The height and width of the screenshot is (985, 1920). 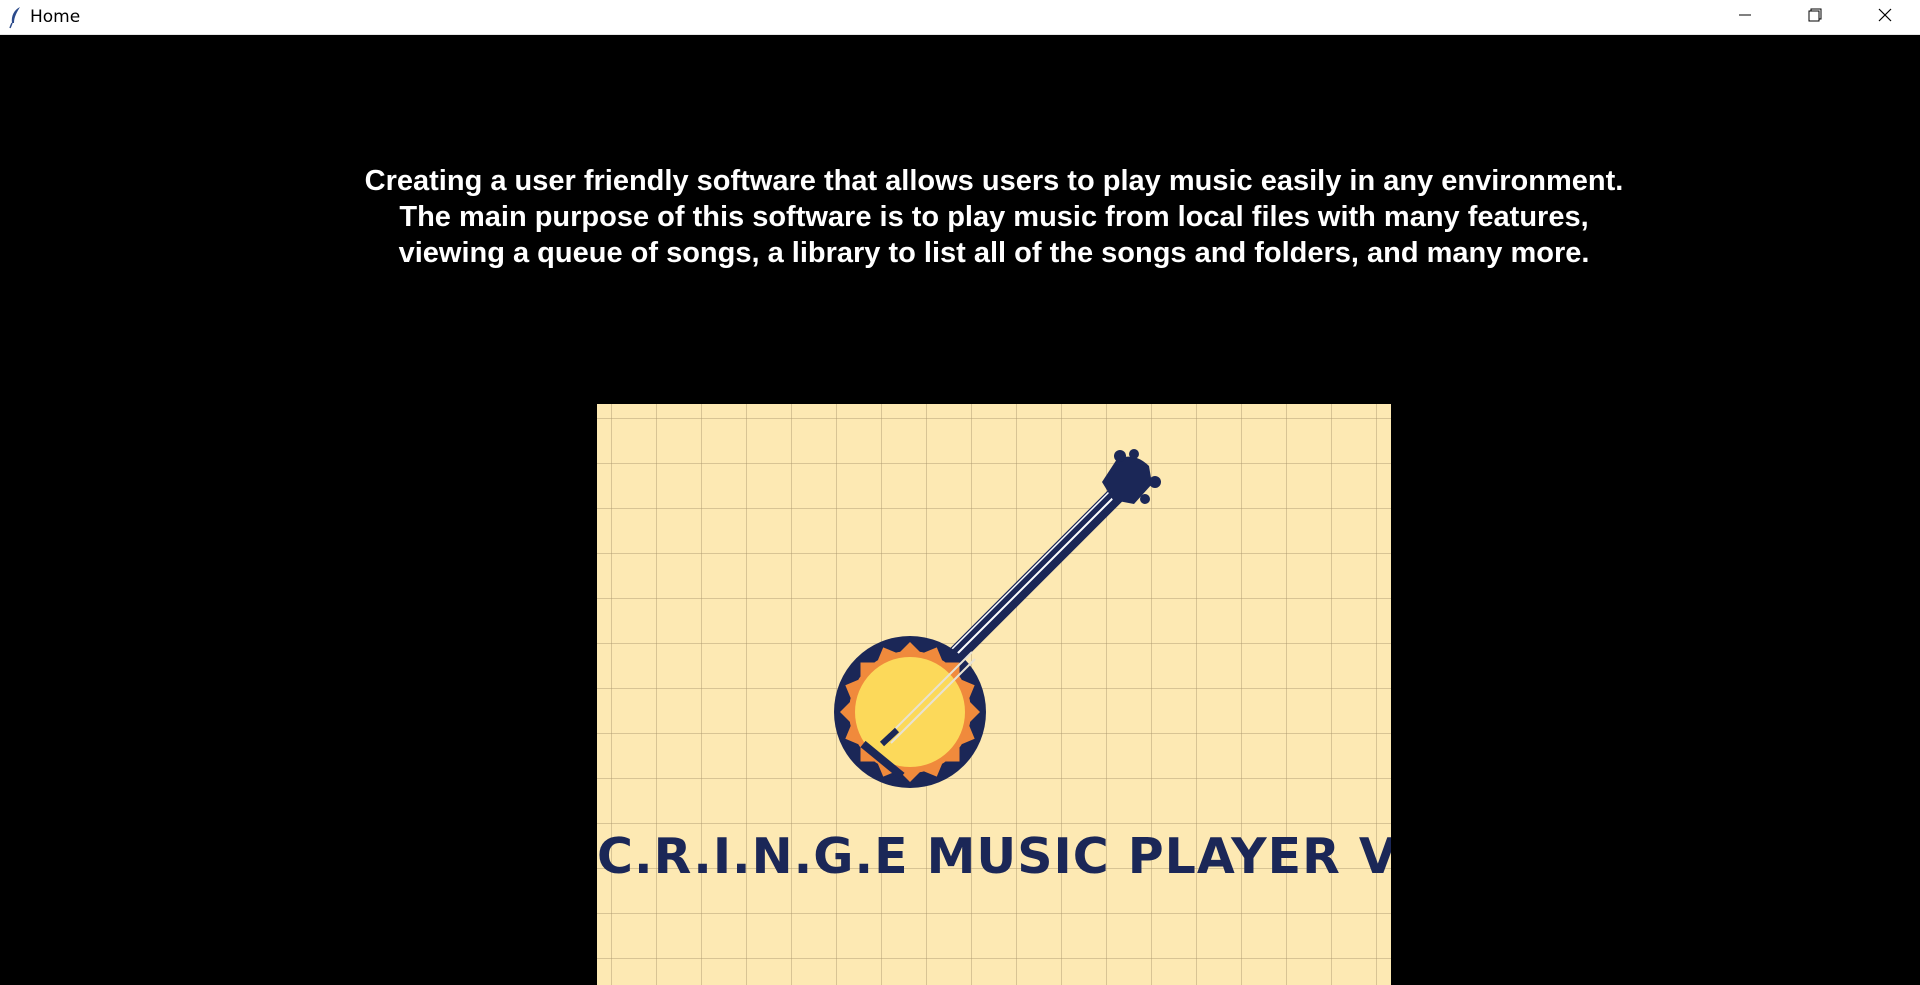 What do you see at coordinates (55, 17) in the screenshot?
I see `window-title: Home` at bounding box center [55, 17].